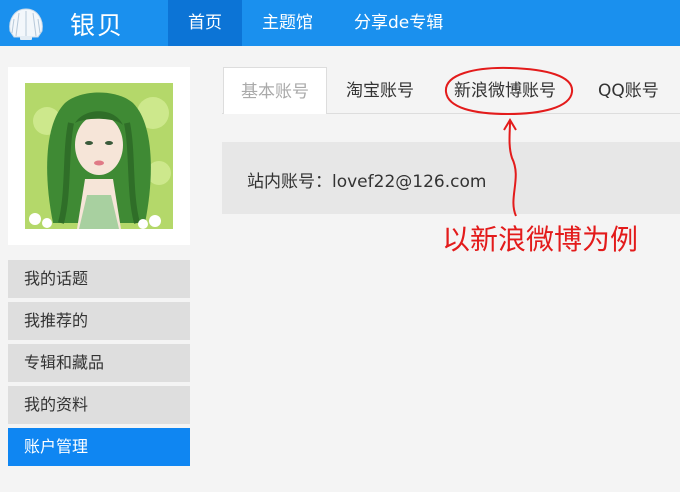  Describe the element at coordinates (99, 279) in the screenshot. I see `sidebar-item-my-topics: 我的话题` at that location.